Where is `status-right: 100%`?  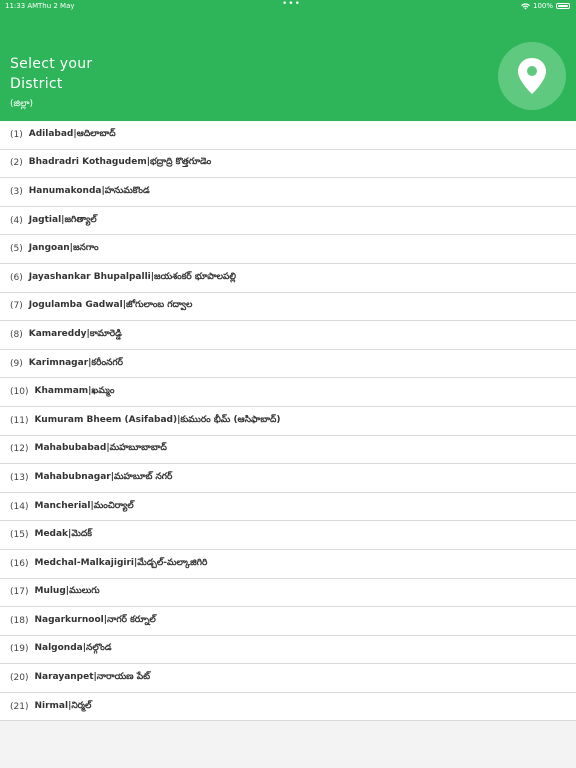
status-right: 100% is located at coordinates (545, 6).